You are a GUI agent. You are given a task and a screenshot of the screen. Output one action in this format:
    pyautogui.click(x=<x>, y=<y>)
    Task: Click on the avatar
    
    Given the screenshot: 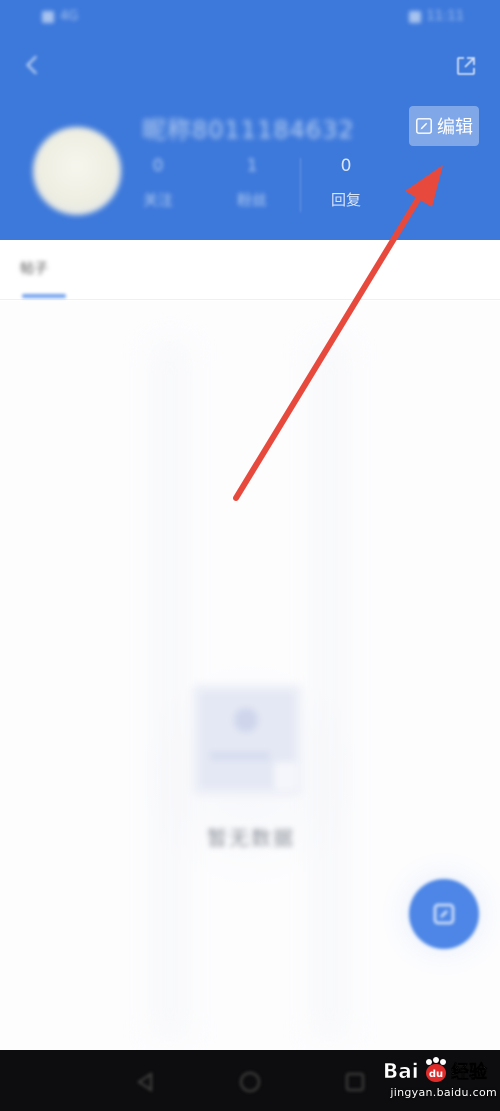 What is the action you would take?
    pyautogui.click(x=77, y=171)
    